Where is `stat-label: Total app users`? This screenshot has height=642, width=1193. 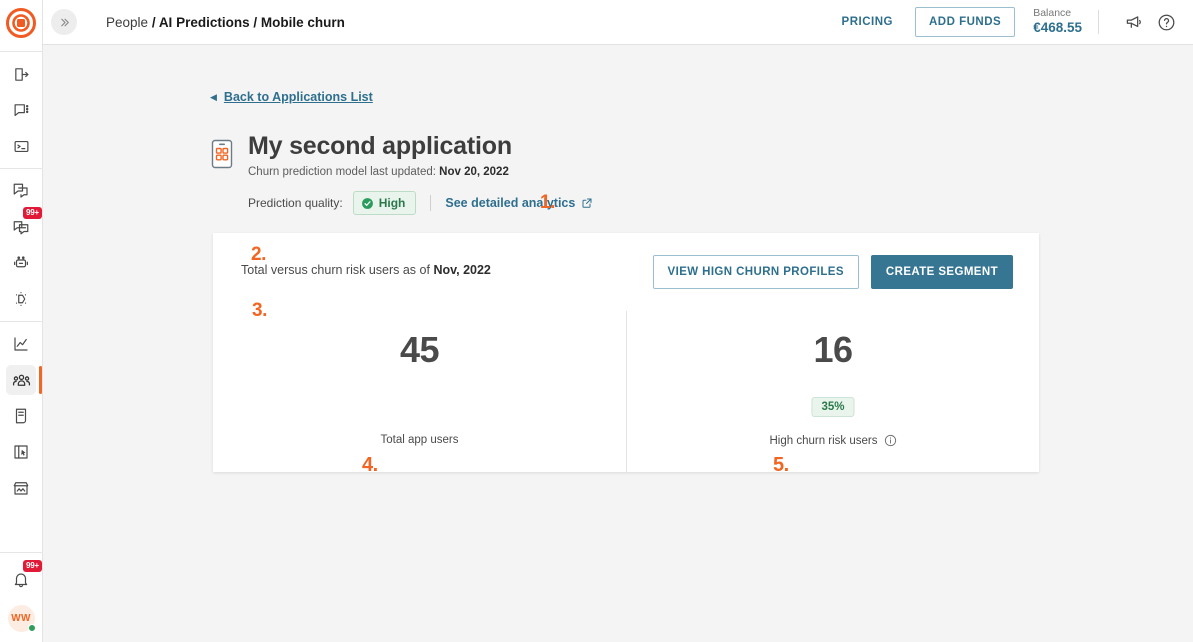
stat-label: Total app users is located at coordinates (419, 440).